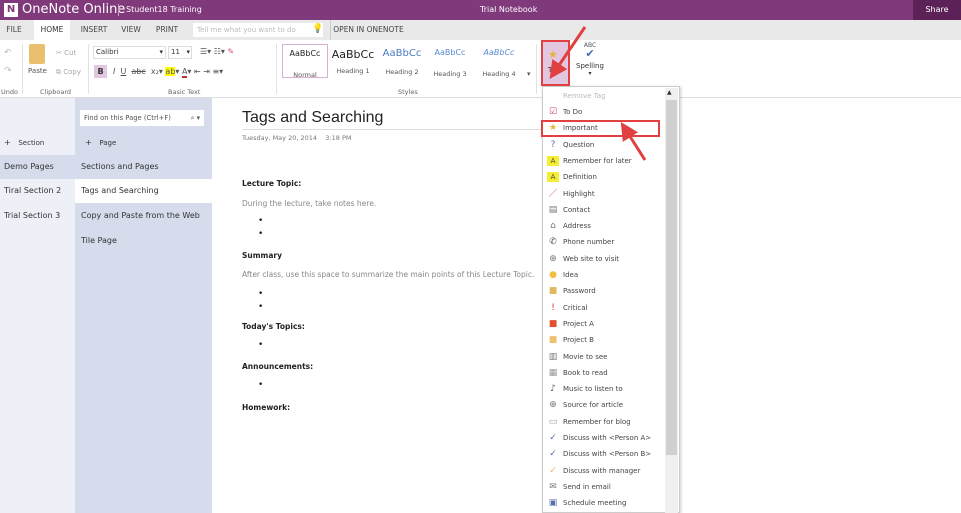 The height and width of the screenshot is (513, 961). Describe the element at coordinates (633, 141) in the screenshot. I see `arrow-to-important` at that location.